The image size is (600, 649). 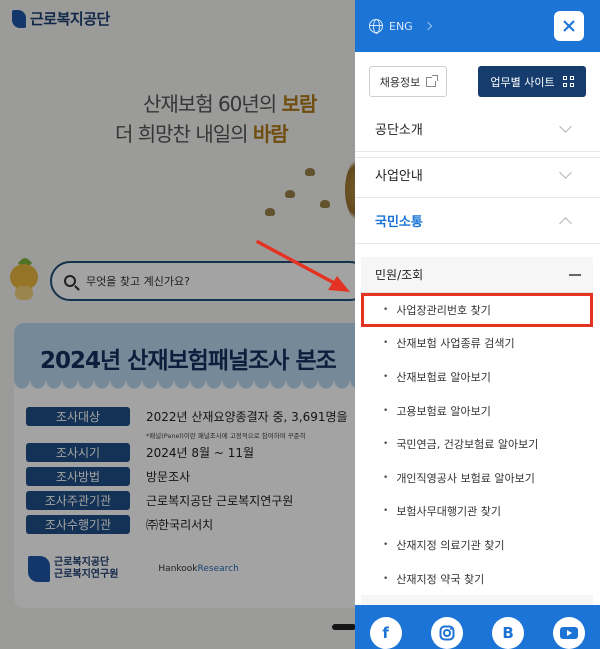 What do you see at coordinates (477, 377) in the screenshot?
I see `submenu-item-industrial-premium: 산재보험료 알아보기` at bounding box center [477, 377].